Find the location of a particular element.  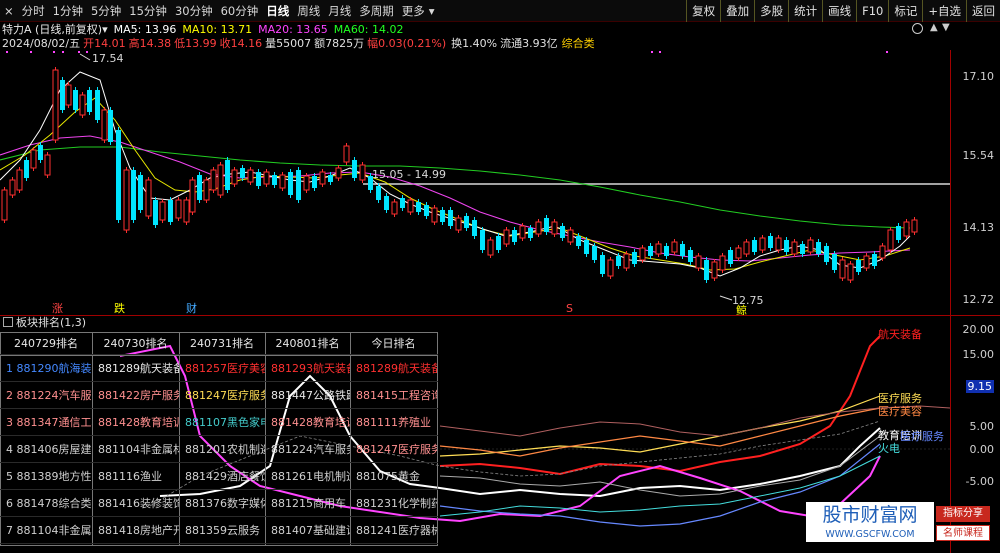

ranking-axis-label: 0.00 is located at coordinates (982, 449).